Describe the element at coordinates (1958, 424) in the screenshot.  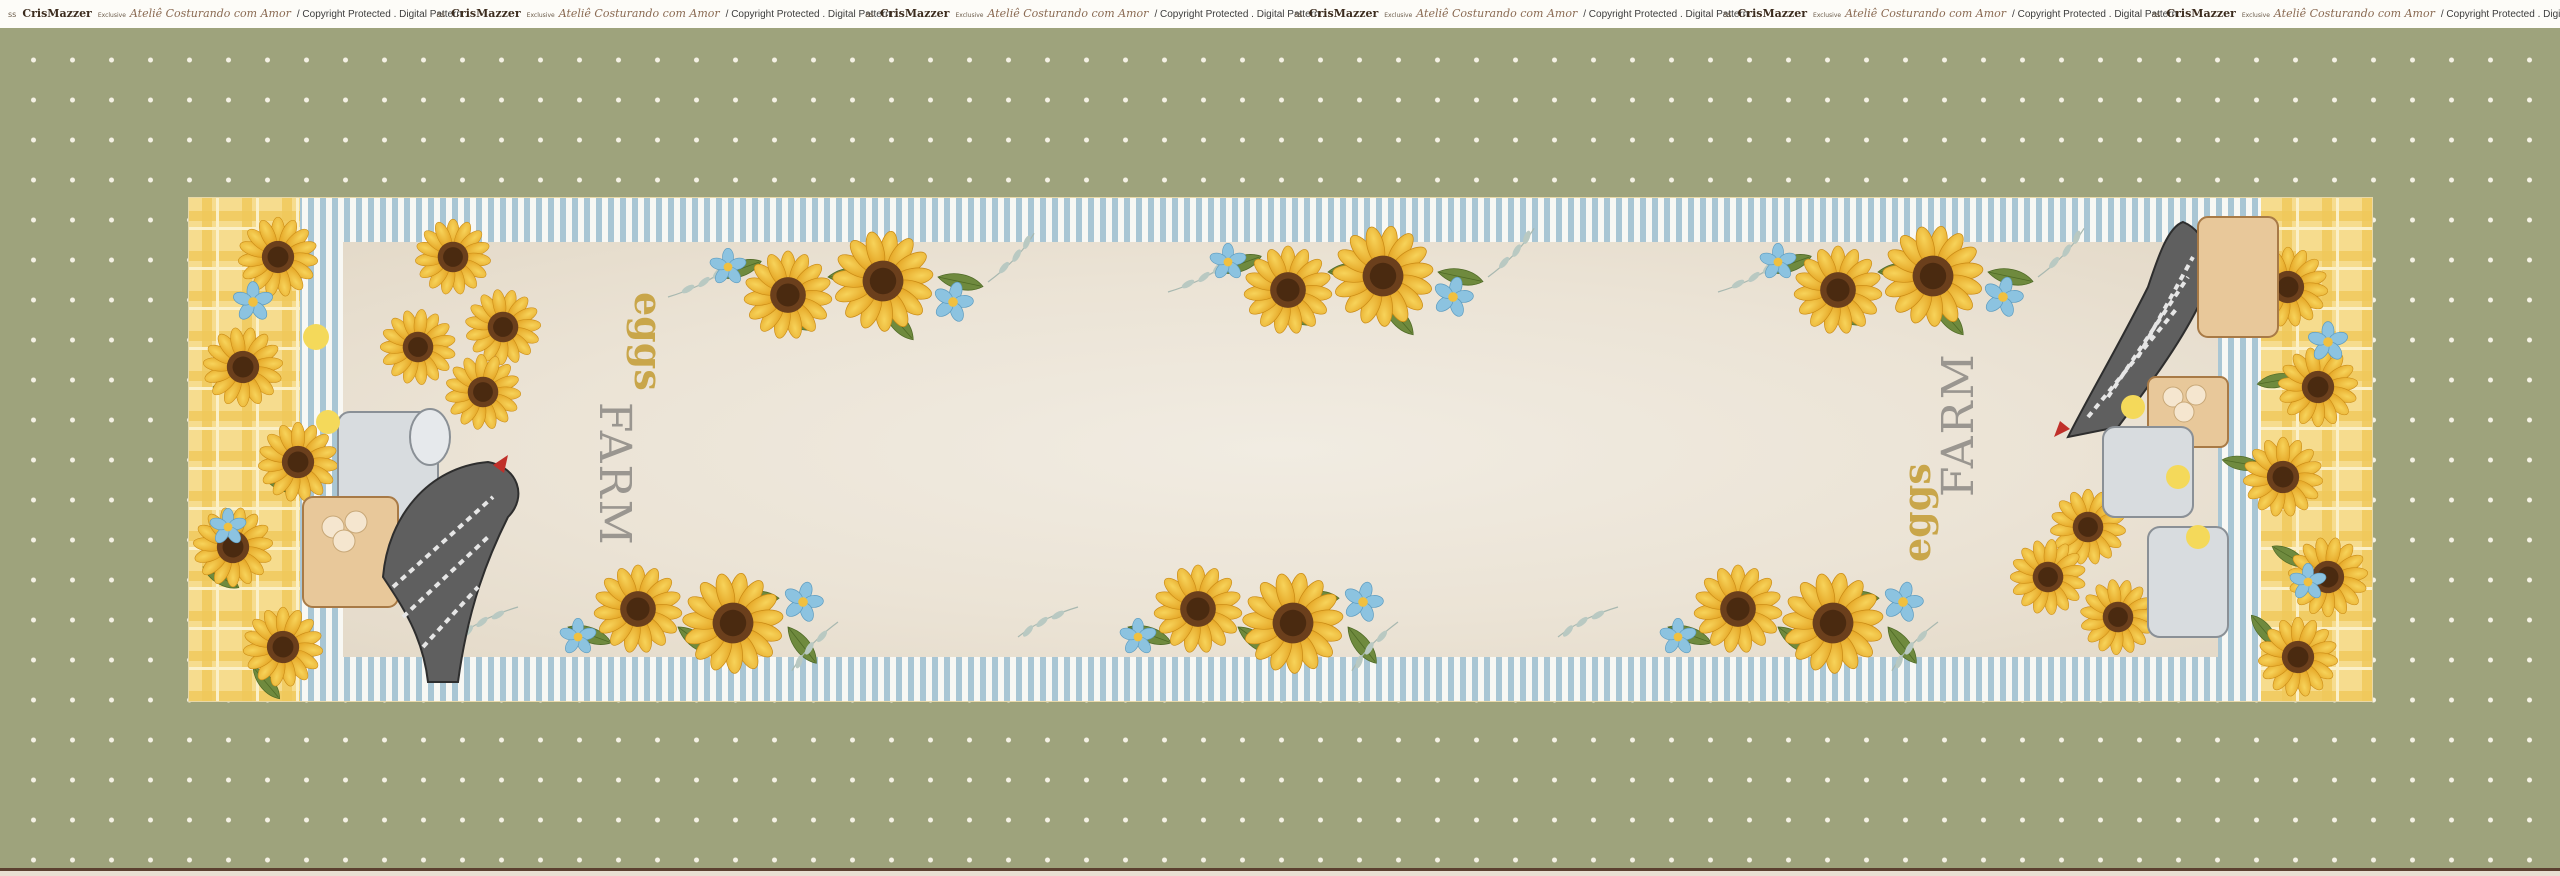
I see `right-farm-label: FARM` at that location.